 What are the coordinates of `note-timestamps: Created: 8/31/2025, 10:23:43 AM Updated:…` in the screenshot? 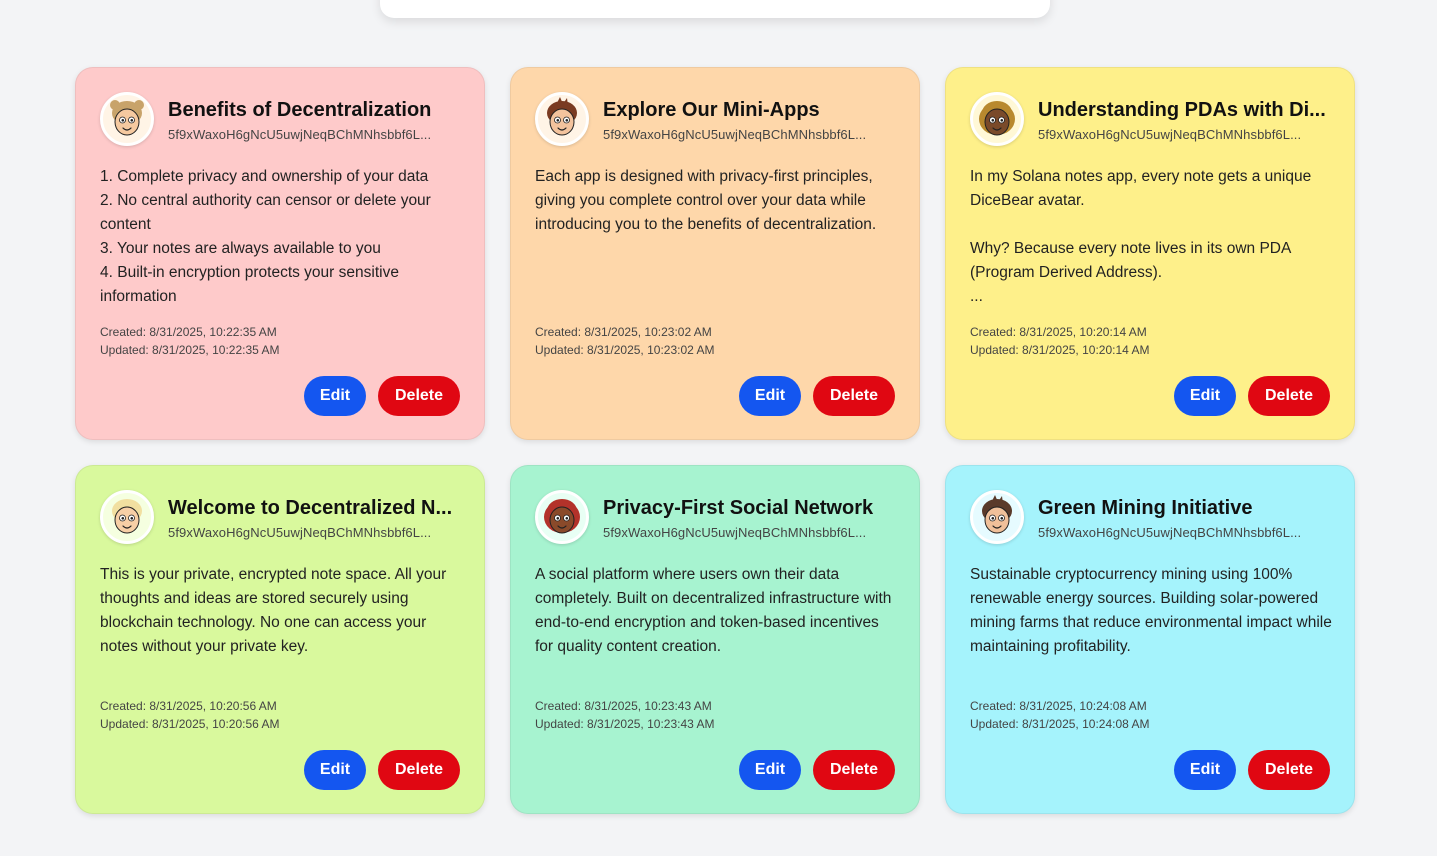 It's located at (624, 715).